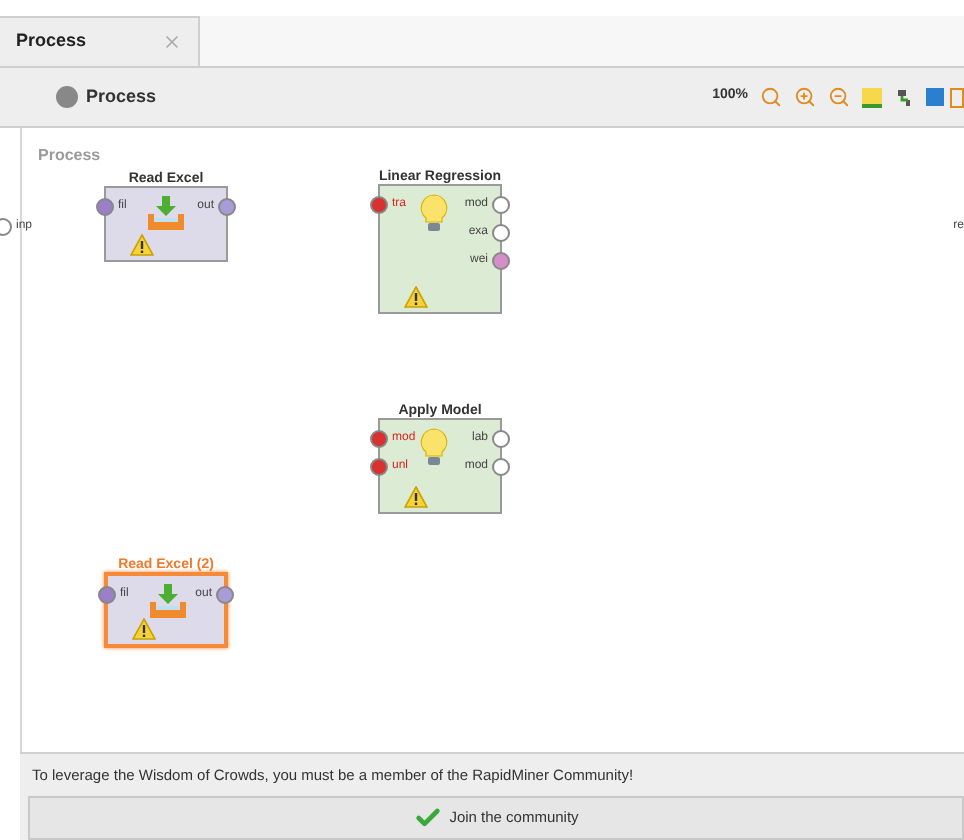 This screenshot has height=840, width=964. Describe the element at coordinates (771, 97) in the screenshot. I see `zoom-reset-icon` at that location.